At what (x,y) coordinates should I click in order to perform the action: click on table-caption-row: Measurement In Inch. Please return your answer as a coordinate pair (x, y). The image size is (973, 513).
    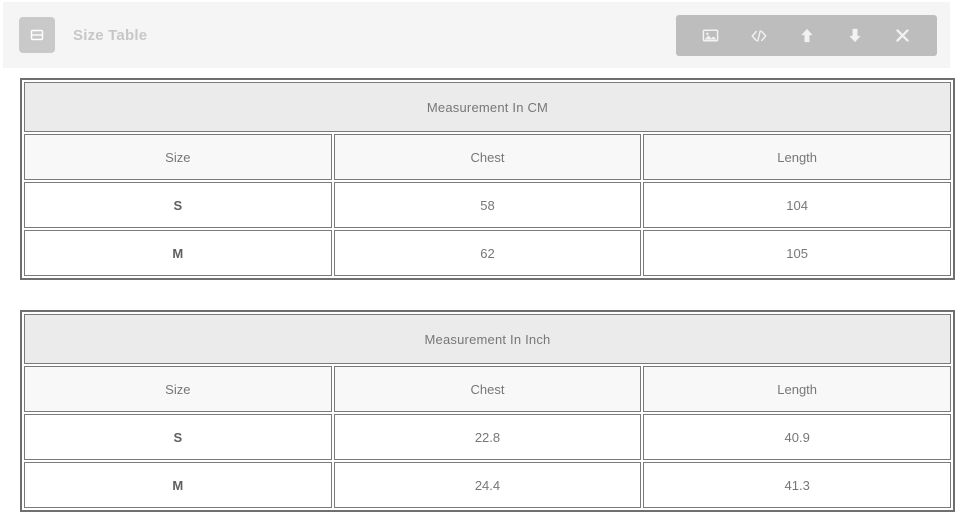
    Looking at the image, I should click on (487, 339).